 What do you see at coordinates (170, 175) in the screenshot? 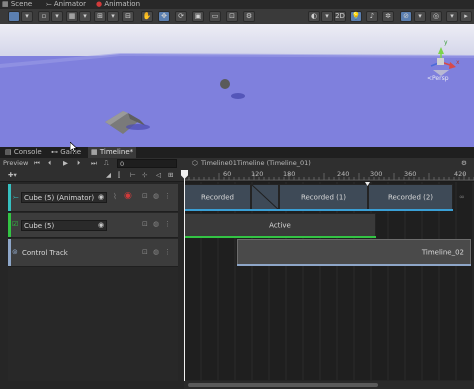
I see `lock-toggle-icon: ⊞` at bounding box center [170, 175].